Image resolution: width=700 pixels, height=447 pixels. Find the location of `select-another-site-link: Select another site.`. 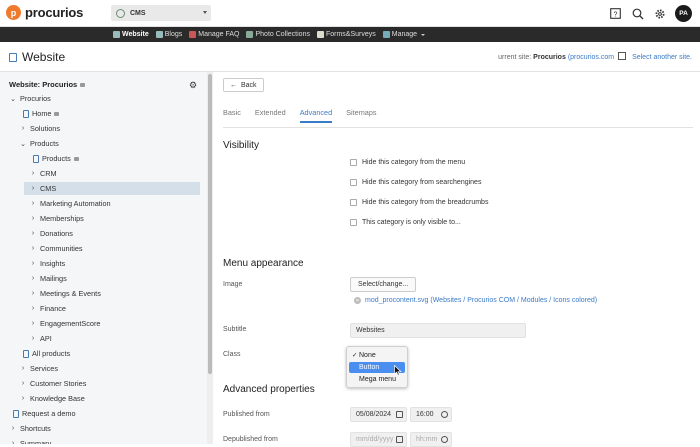

select-another-site-link: Select another site. is located at coordinates (662, 57).